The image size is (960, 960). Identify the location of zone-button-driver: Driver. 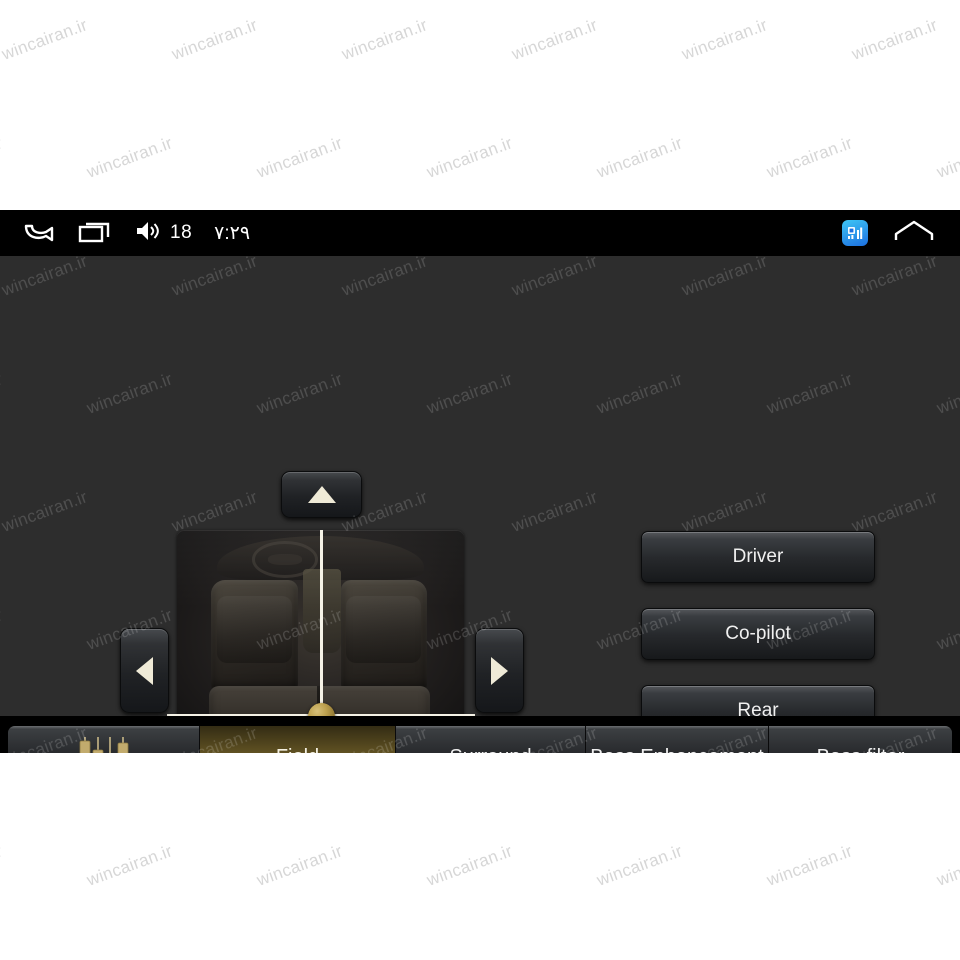
(758, 557).